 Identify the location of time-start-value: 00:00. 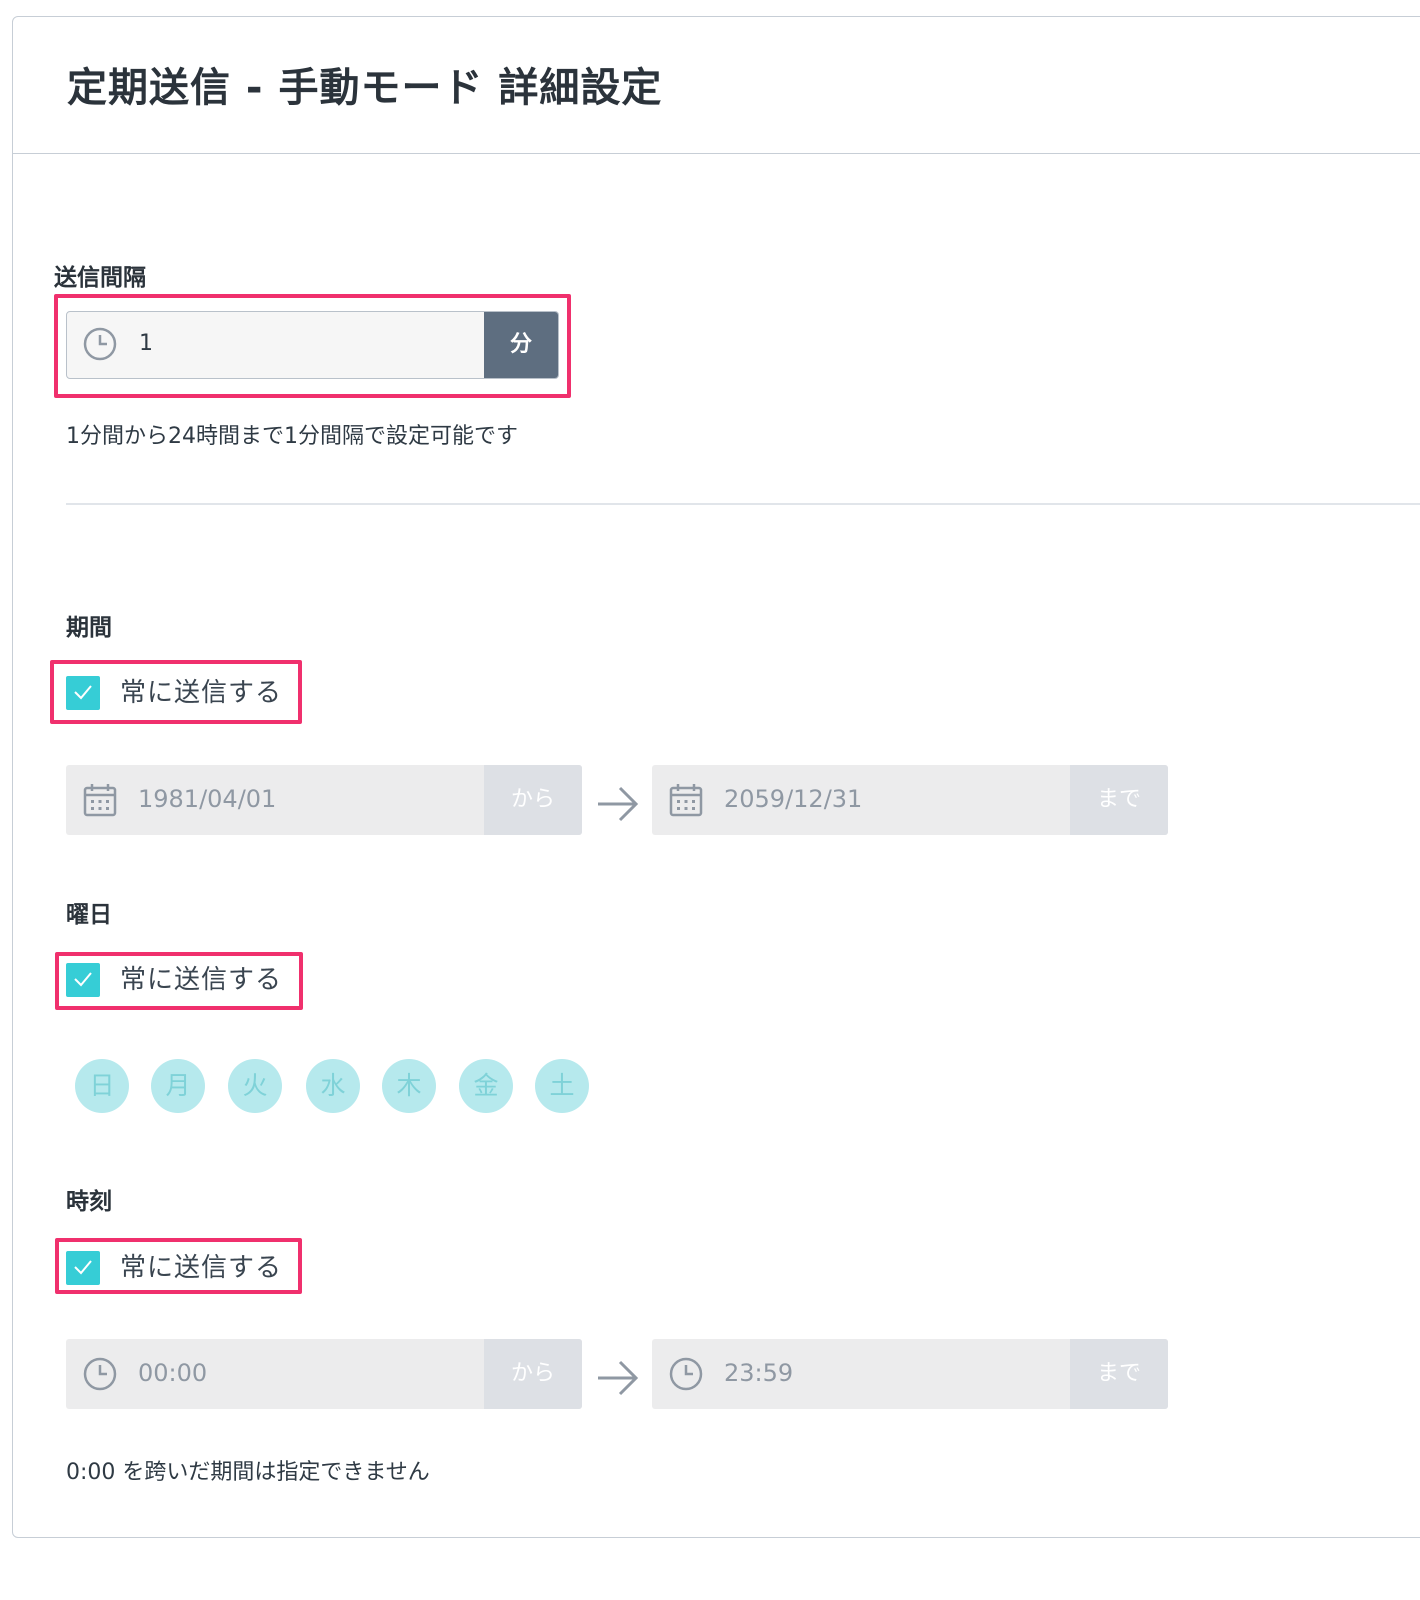
(172, 1373).